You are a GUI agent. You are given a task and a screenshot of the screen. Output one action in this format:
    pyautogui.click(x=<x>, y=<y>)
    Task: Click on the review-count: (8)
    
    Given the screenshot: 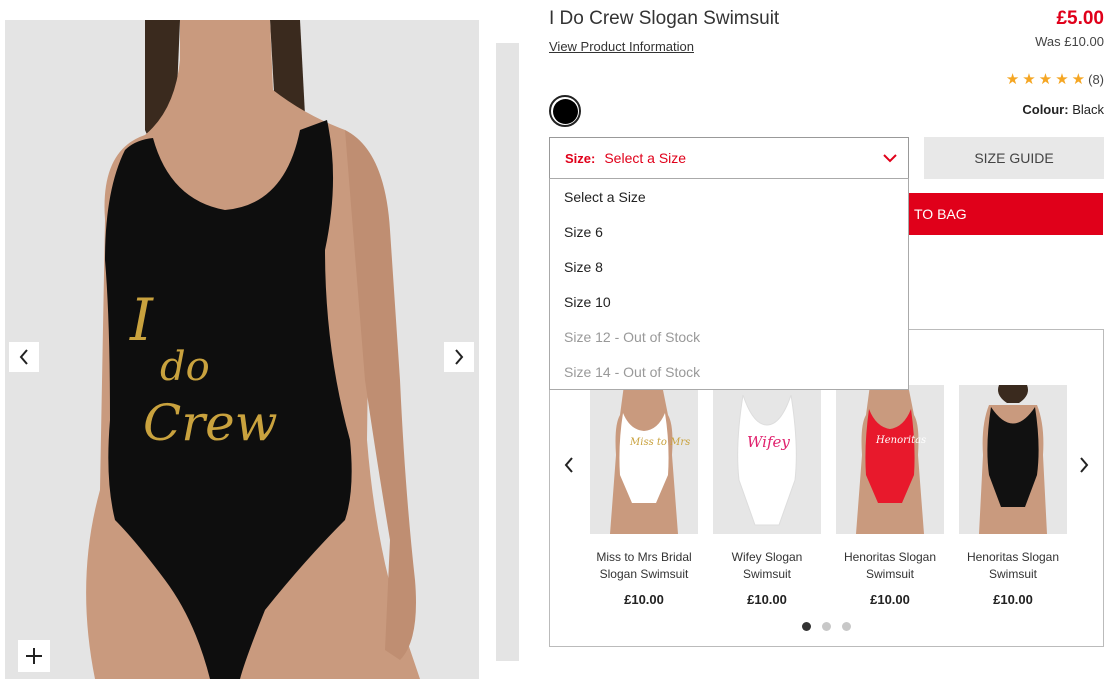 What is the action you would take?
    pyautogui.click(x=1096, y=79)
    